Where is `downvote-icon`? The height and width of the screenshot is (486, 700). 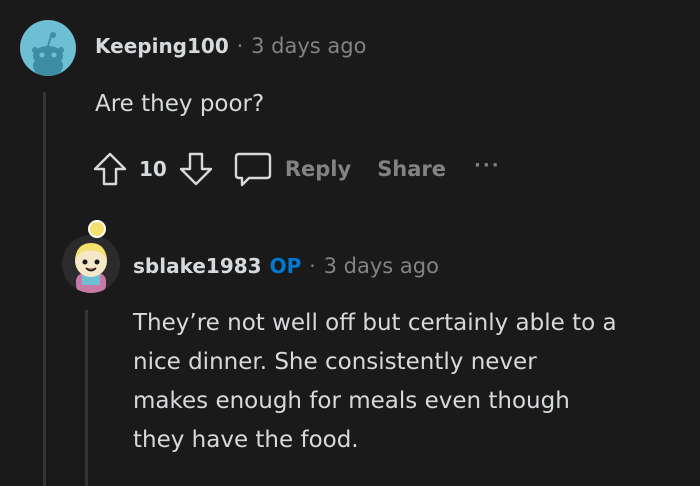 downvote-icon is located at coordinates (196, 169).